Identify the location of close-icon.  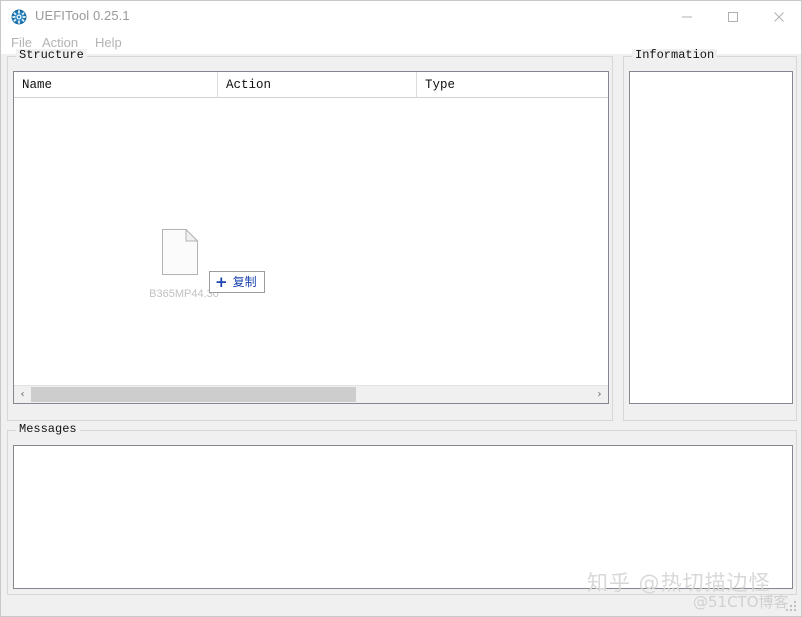
(779, 17).